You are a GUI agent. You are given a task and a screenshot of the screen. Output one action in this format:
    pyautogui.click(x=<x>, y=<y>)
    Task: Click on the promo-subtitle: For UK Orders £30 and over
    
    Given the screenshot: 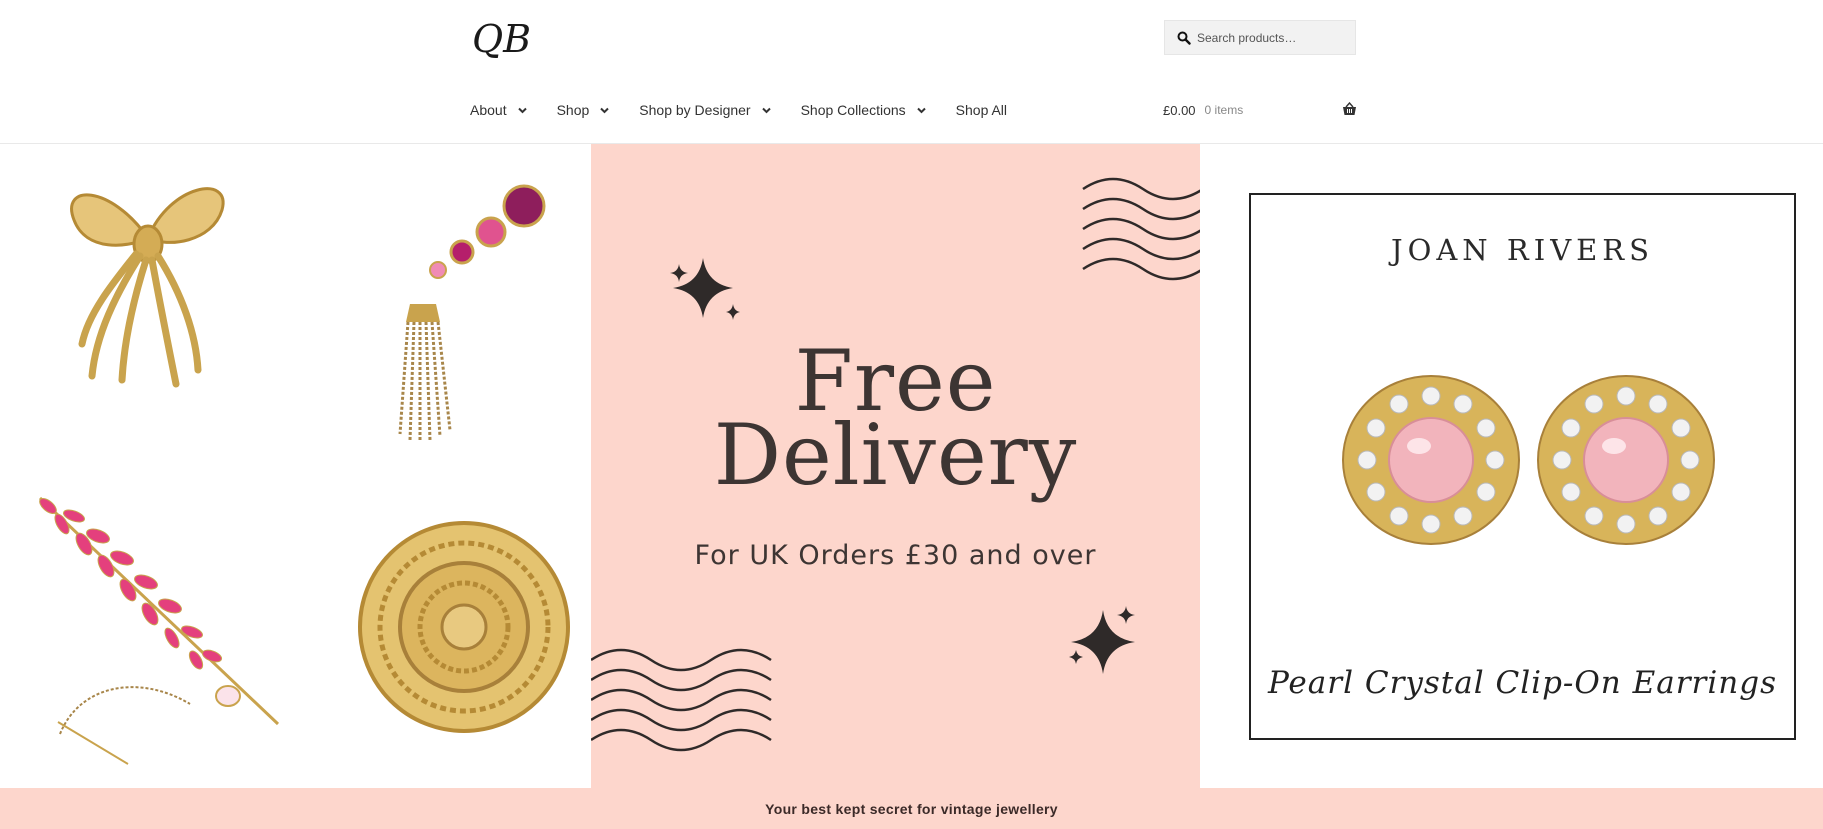 What is the action you would take?
    pyautogui.click(x=895, y=555)
    